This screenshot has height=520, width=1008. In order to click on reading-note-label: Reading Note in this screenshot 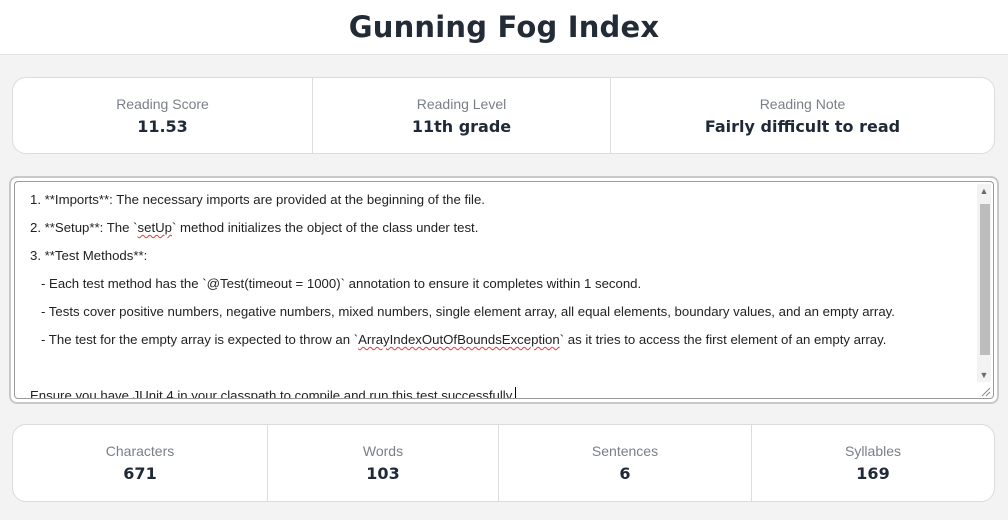, I will do `click(802, 103)`.